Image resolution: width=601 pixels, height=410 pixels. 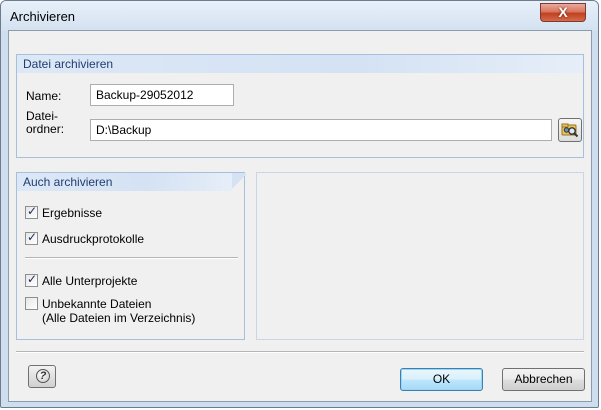 I want to click on browse-folder-button, so click(x=570, y=130).